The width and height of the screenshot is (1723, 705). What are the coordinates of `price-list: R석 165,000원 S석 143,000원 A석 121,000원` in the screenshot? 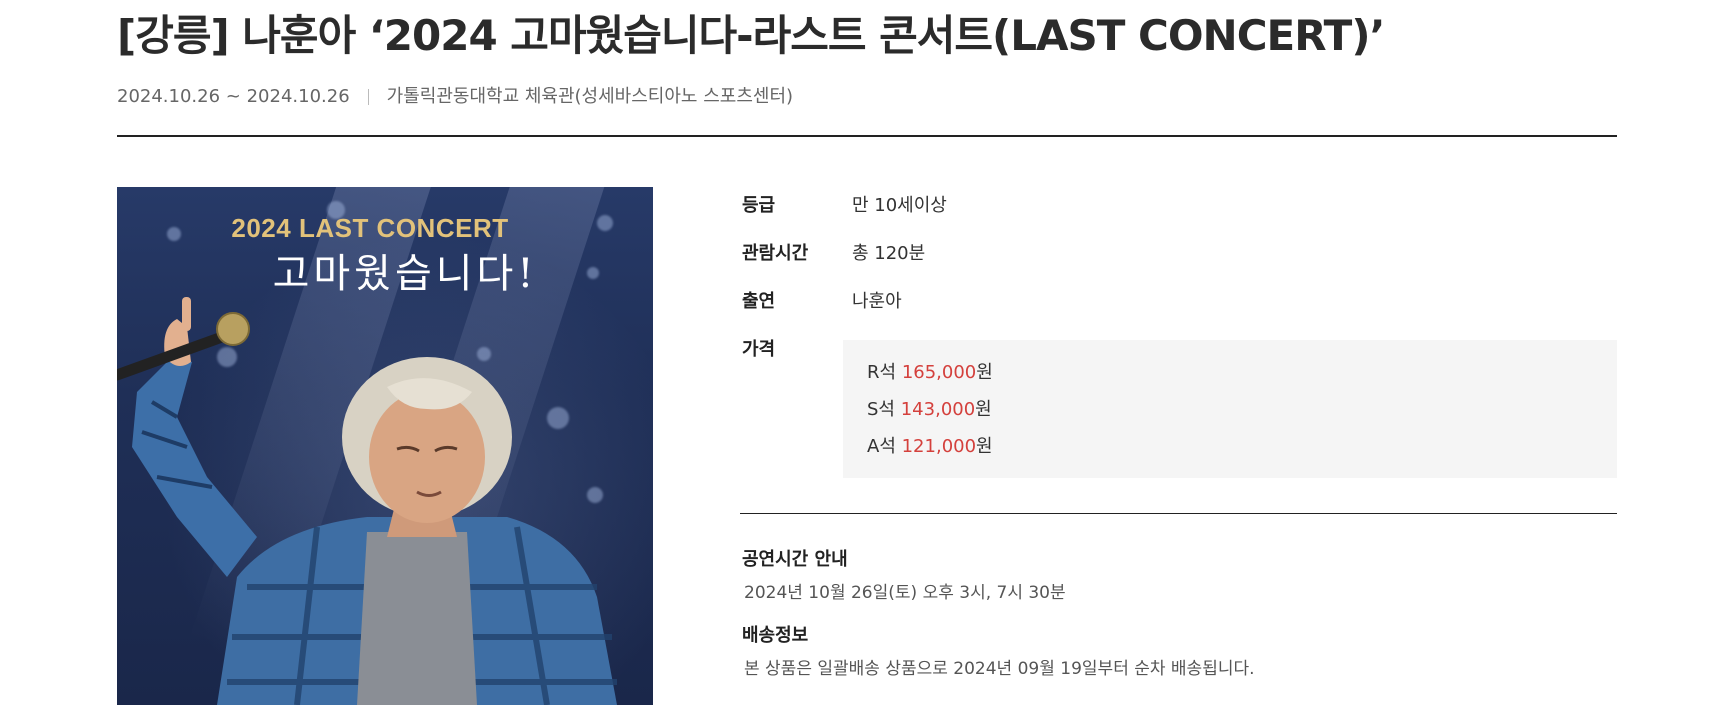 It's located at (1230, 409).